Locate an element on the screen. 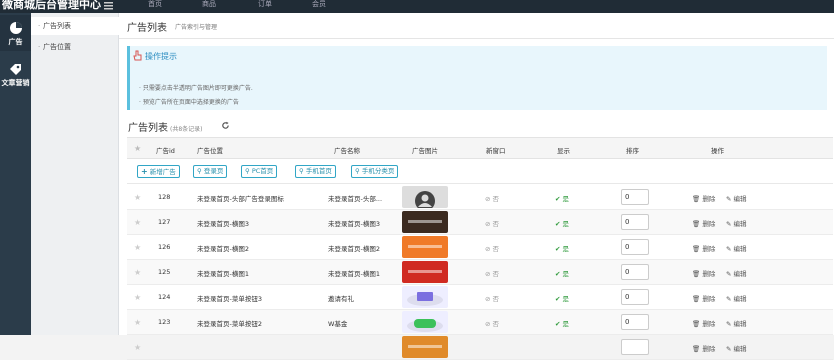 The image size is (834, 360). table-row: ★ 🗑 删除 ✎ 编辑 is located at coordinates (480, 347).